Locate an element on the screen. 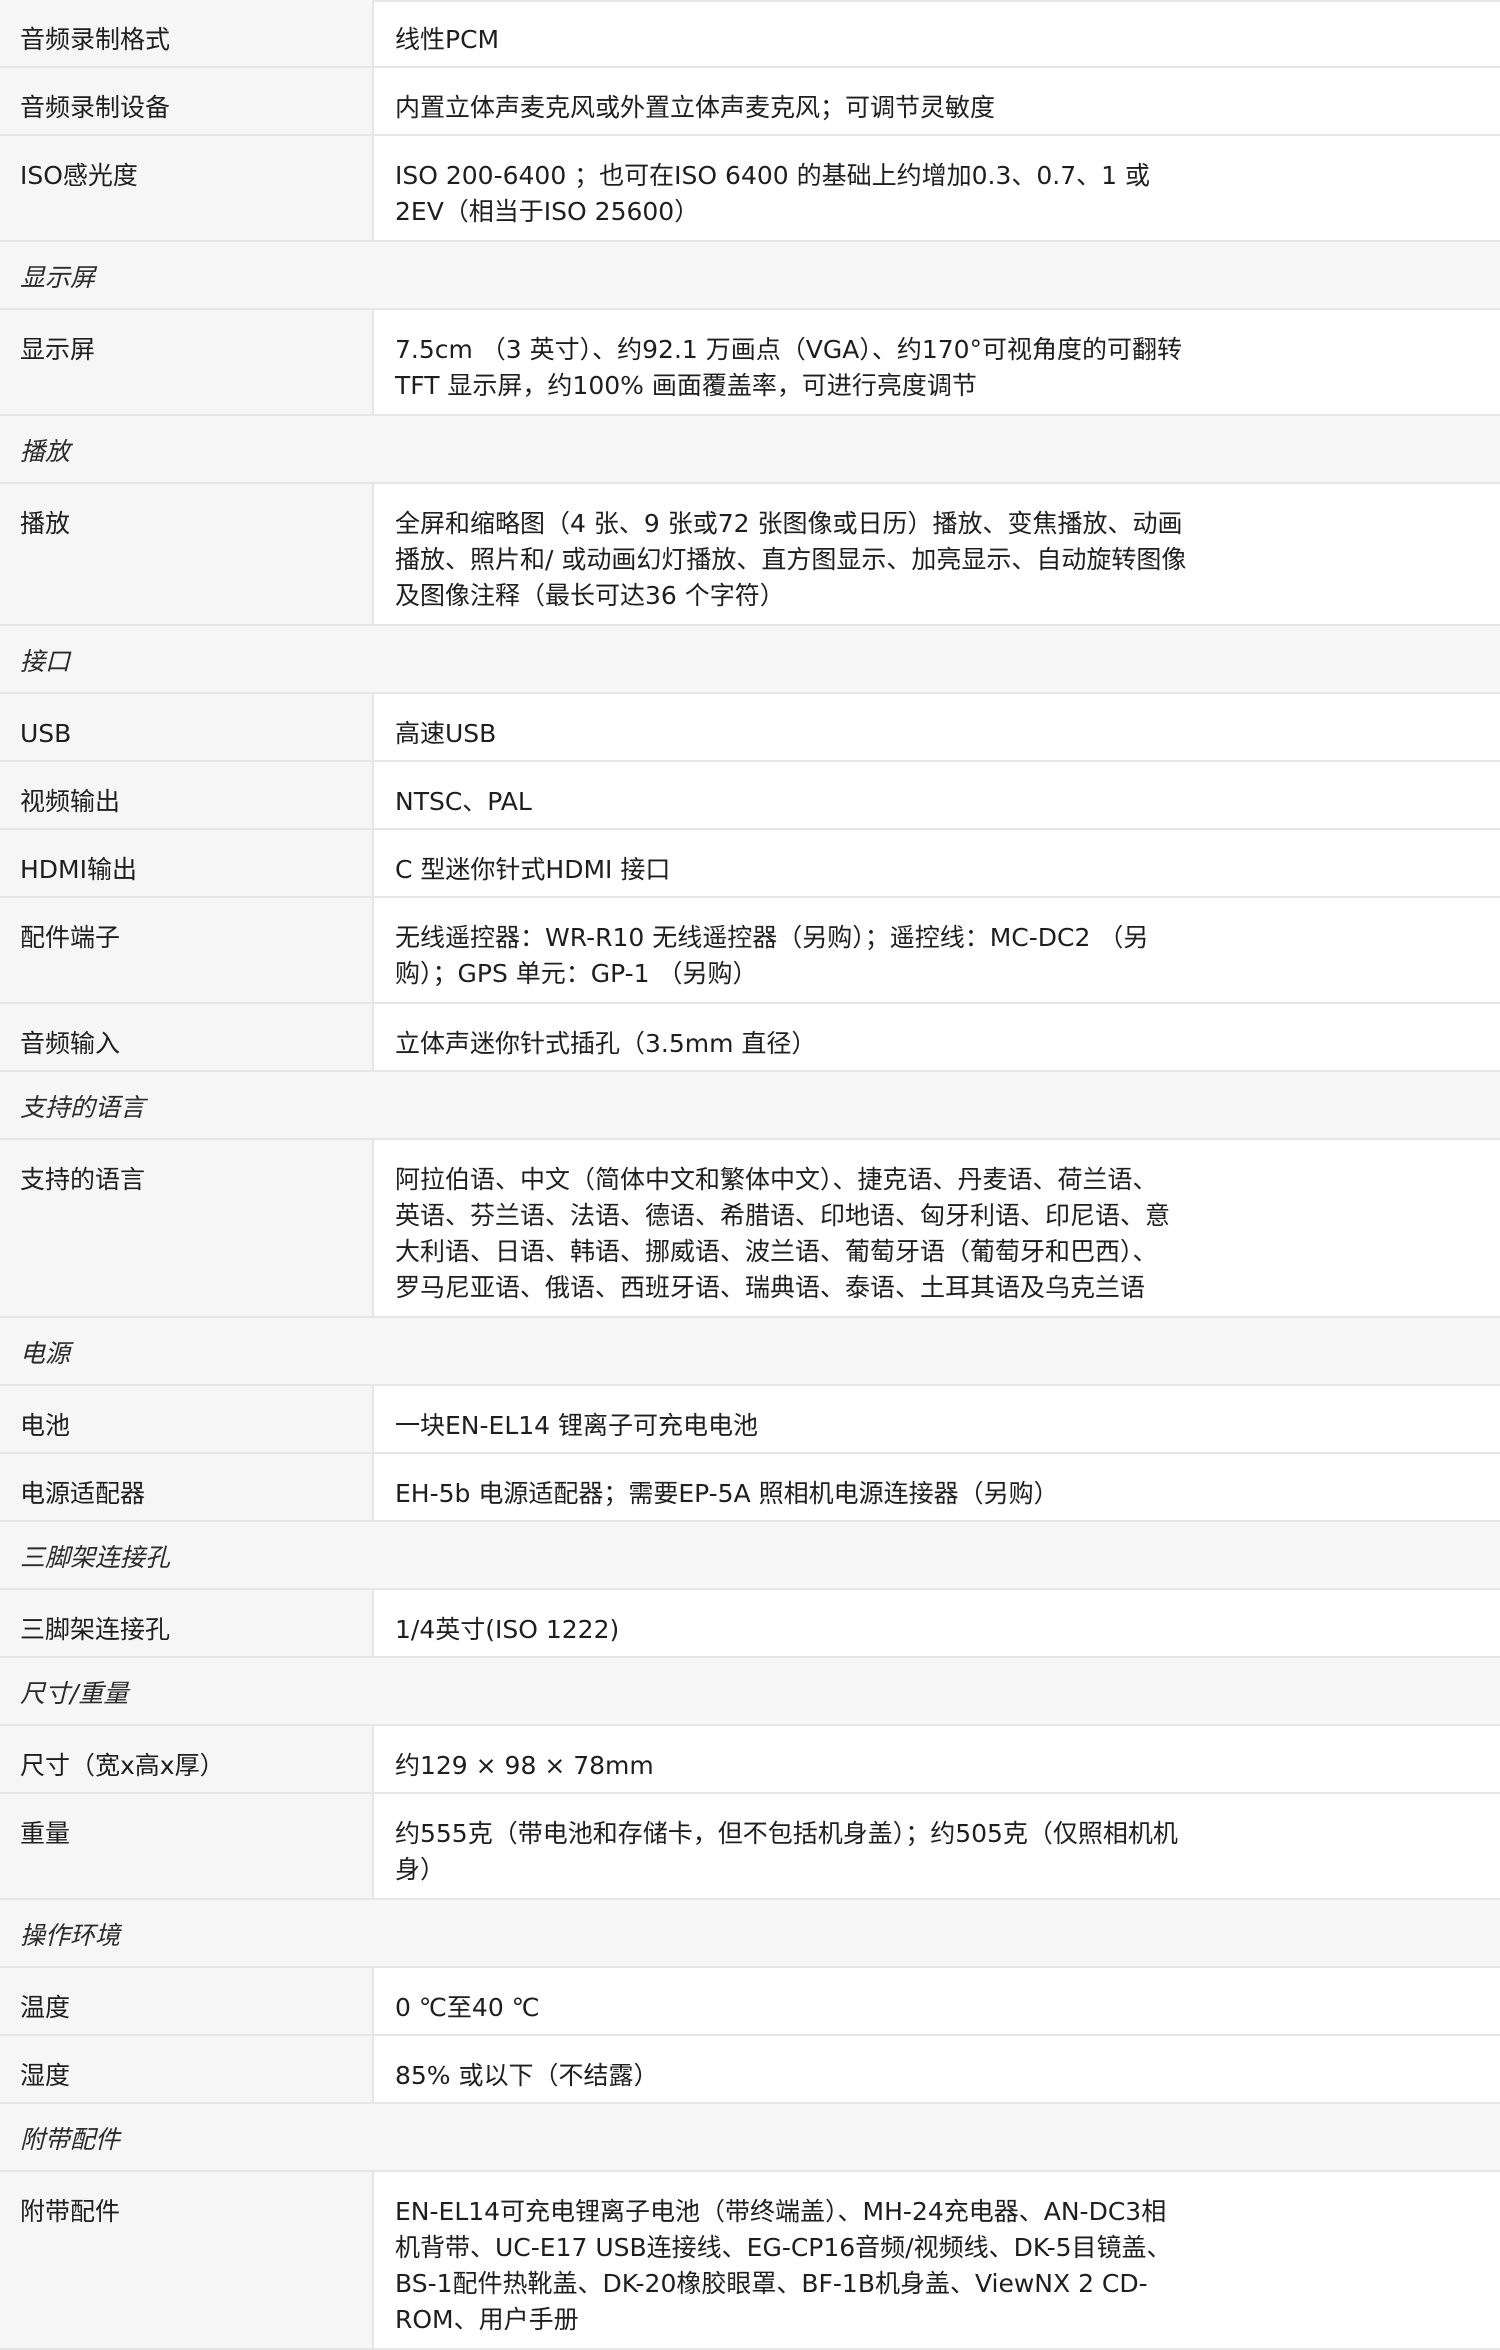  spec-label: 电源适配器 is located at coordinates (83, 1493).